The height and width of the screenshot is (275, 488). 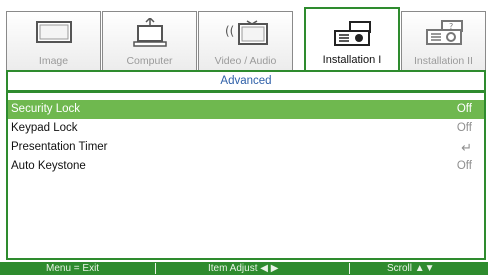 I want to click on menu-item-label: Auto Keystone, so click(x=48, y=166).